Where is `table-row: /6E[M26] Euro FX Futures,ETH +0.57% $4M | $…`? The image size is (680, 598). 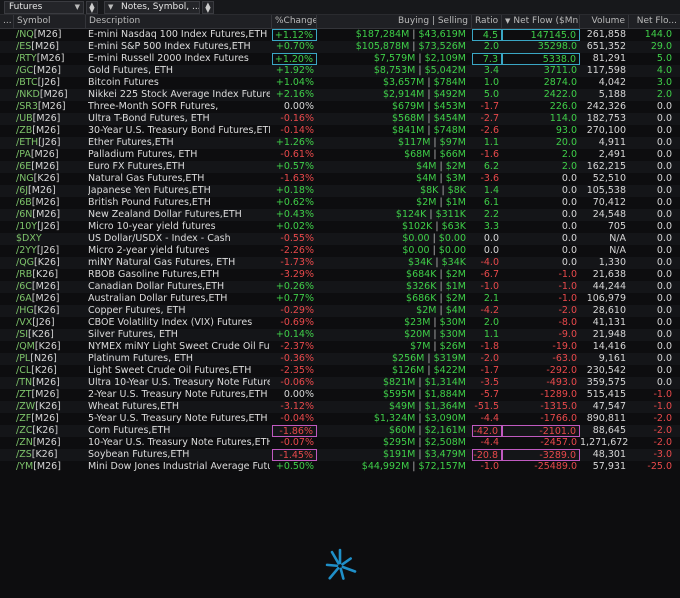
table-row: /6E[M26] Euro FX Futures,ETH +0.57% $4M | $… is located at coordinates (340, 167).